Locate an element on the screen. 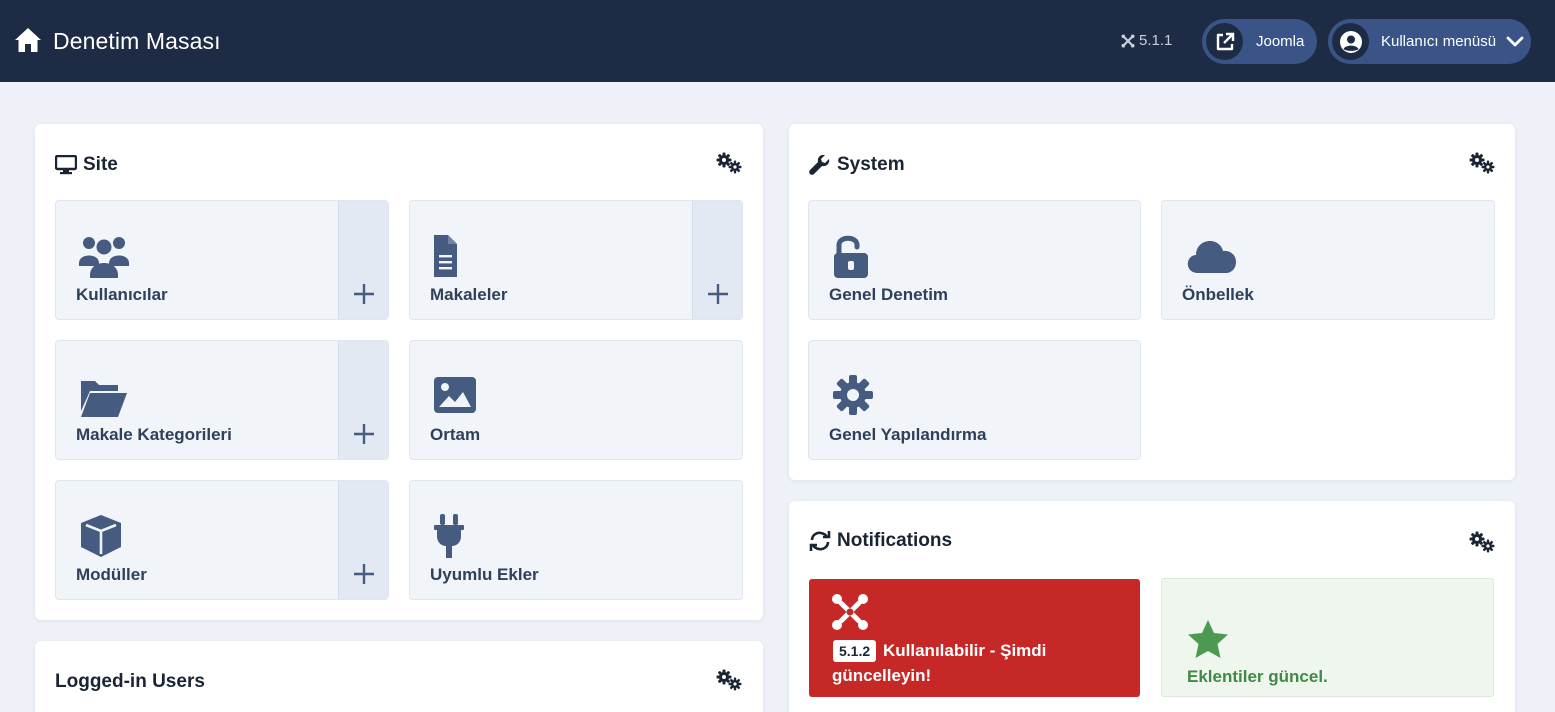 This screenshot has height=712, width=1555. tile-extensions: Uyumlu Ekler is located at coordinates (576, 540).